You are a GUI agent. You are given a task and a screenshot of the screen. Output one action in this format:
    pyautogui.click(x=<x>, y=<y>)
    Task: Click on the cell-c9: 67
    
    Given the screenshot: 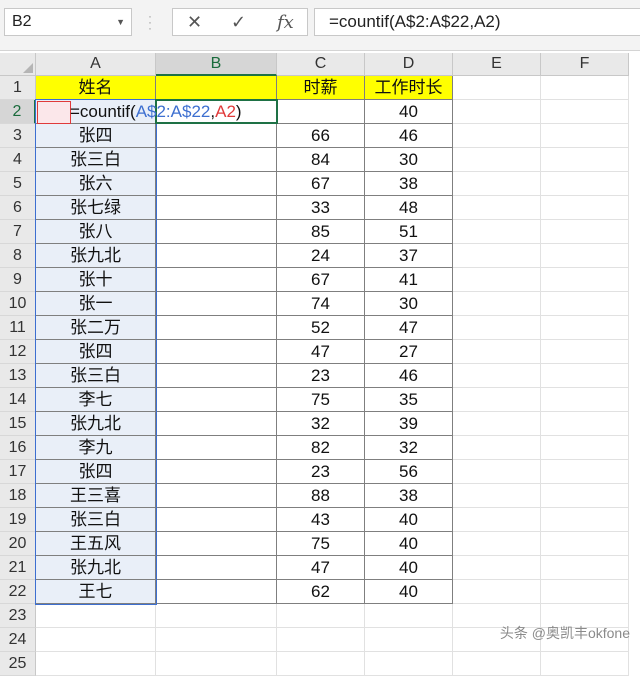 What is the action you would take?
    pyautogui.click(x=321, y=280)
    